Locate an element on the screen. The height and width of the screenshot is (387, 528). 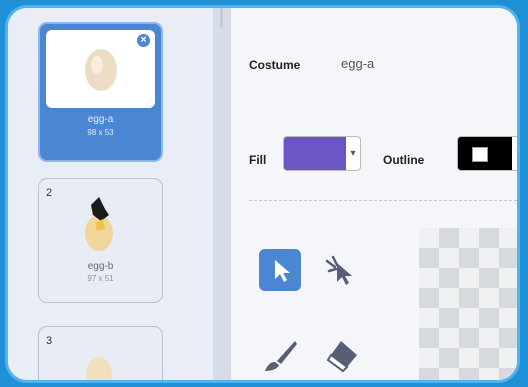
costume-name-field: egg-a is located at coordinates (357, 63).